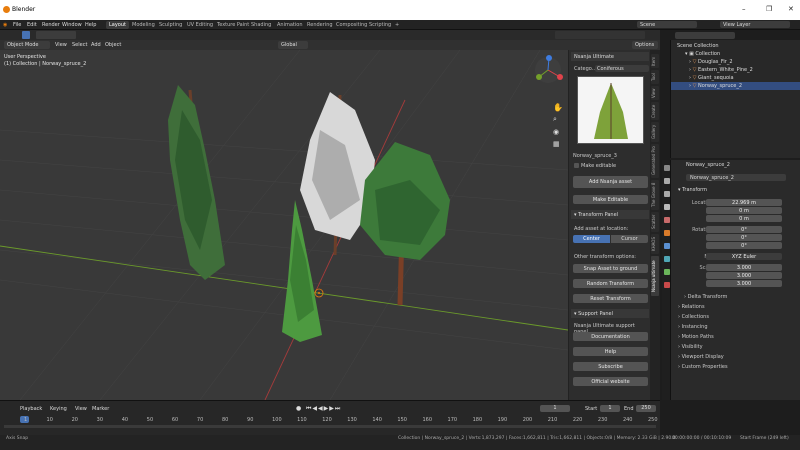 This screenshot has height=450, width=800. Describe the element at coordinates (655, 195) in the screenshot. I see `tab-the-grove: The Grove 8` at that location.